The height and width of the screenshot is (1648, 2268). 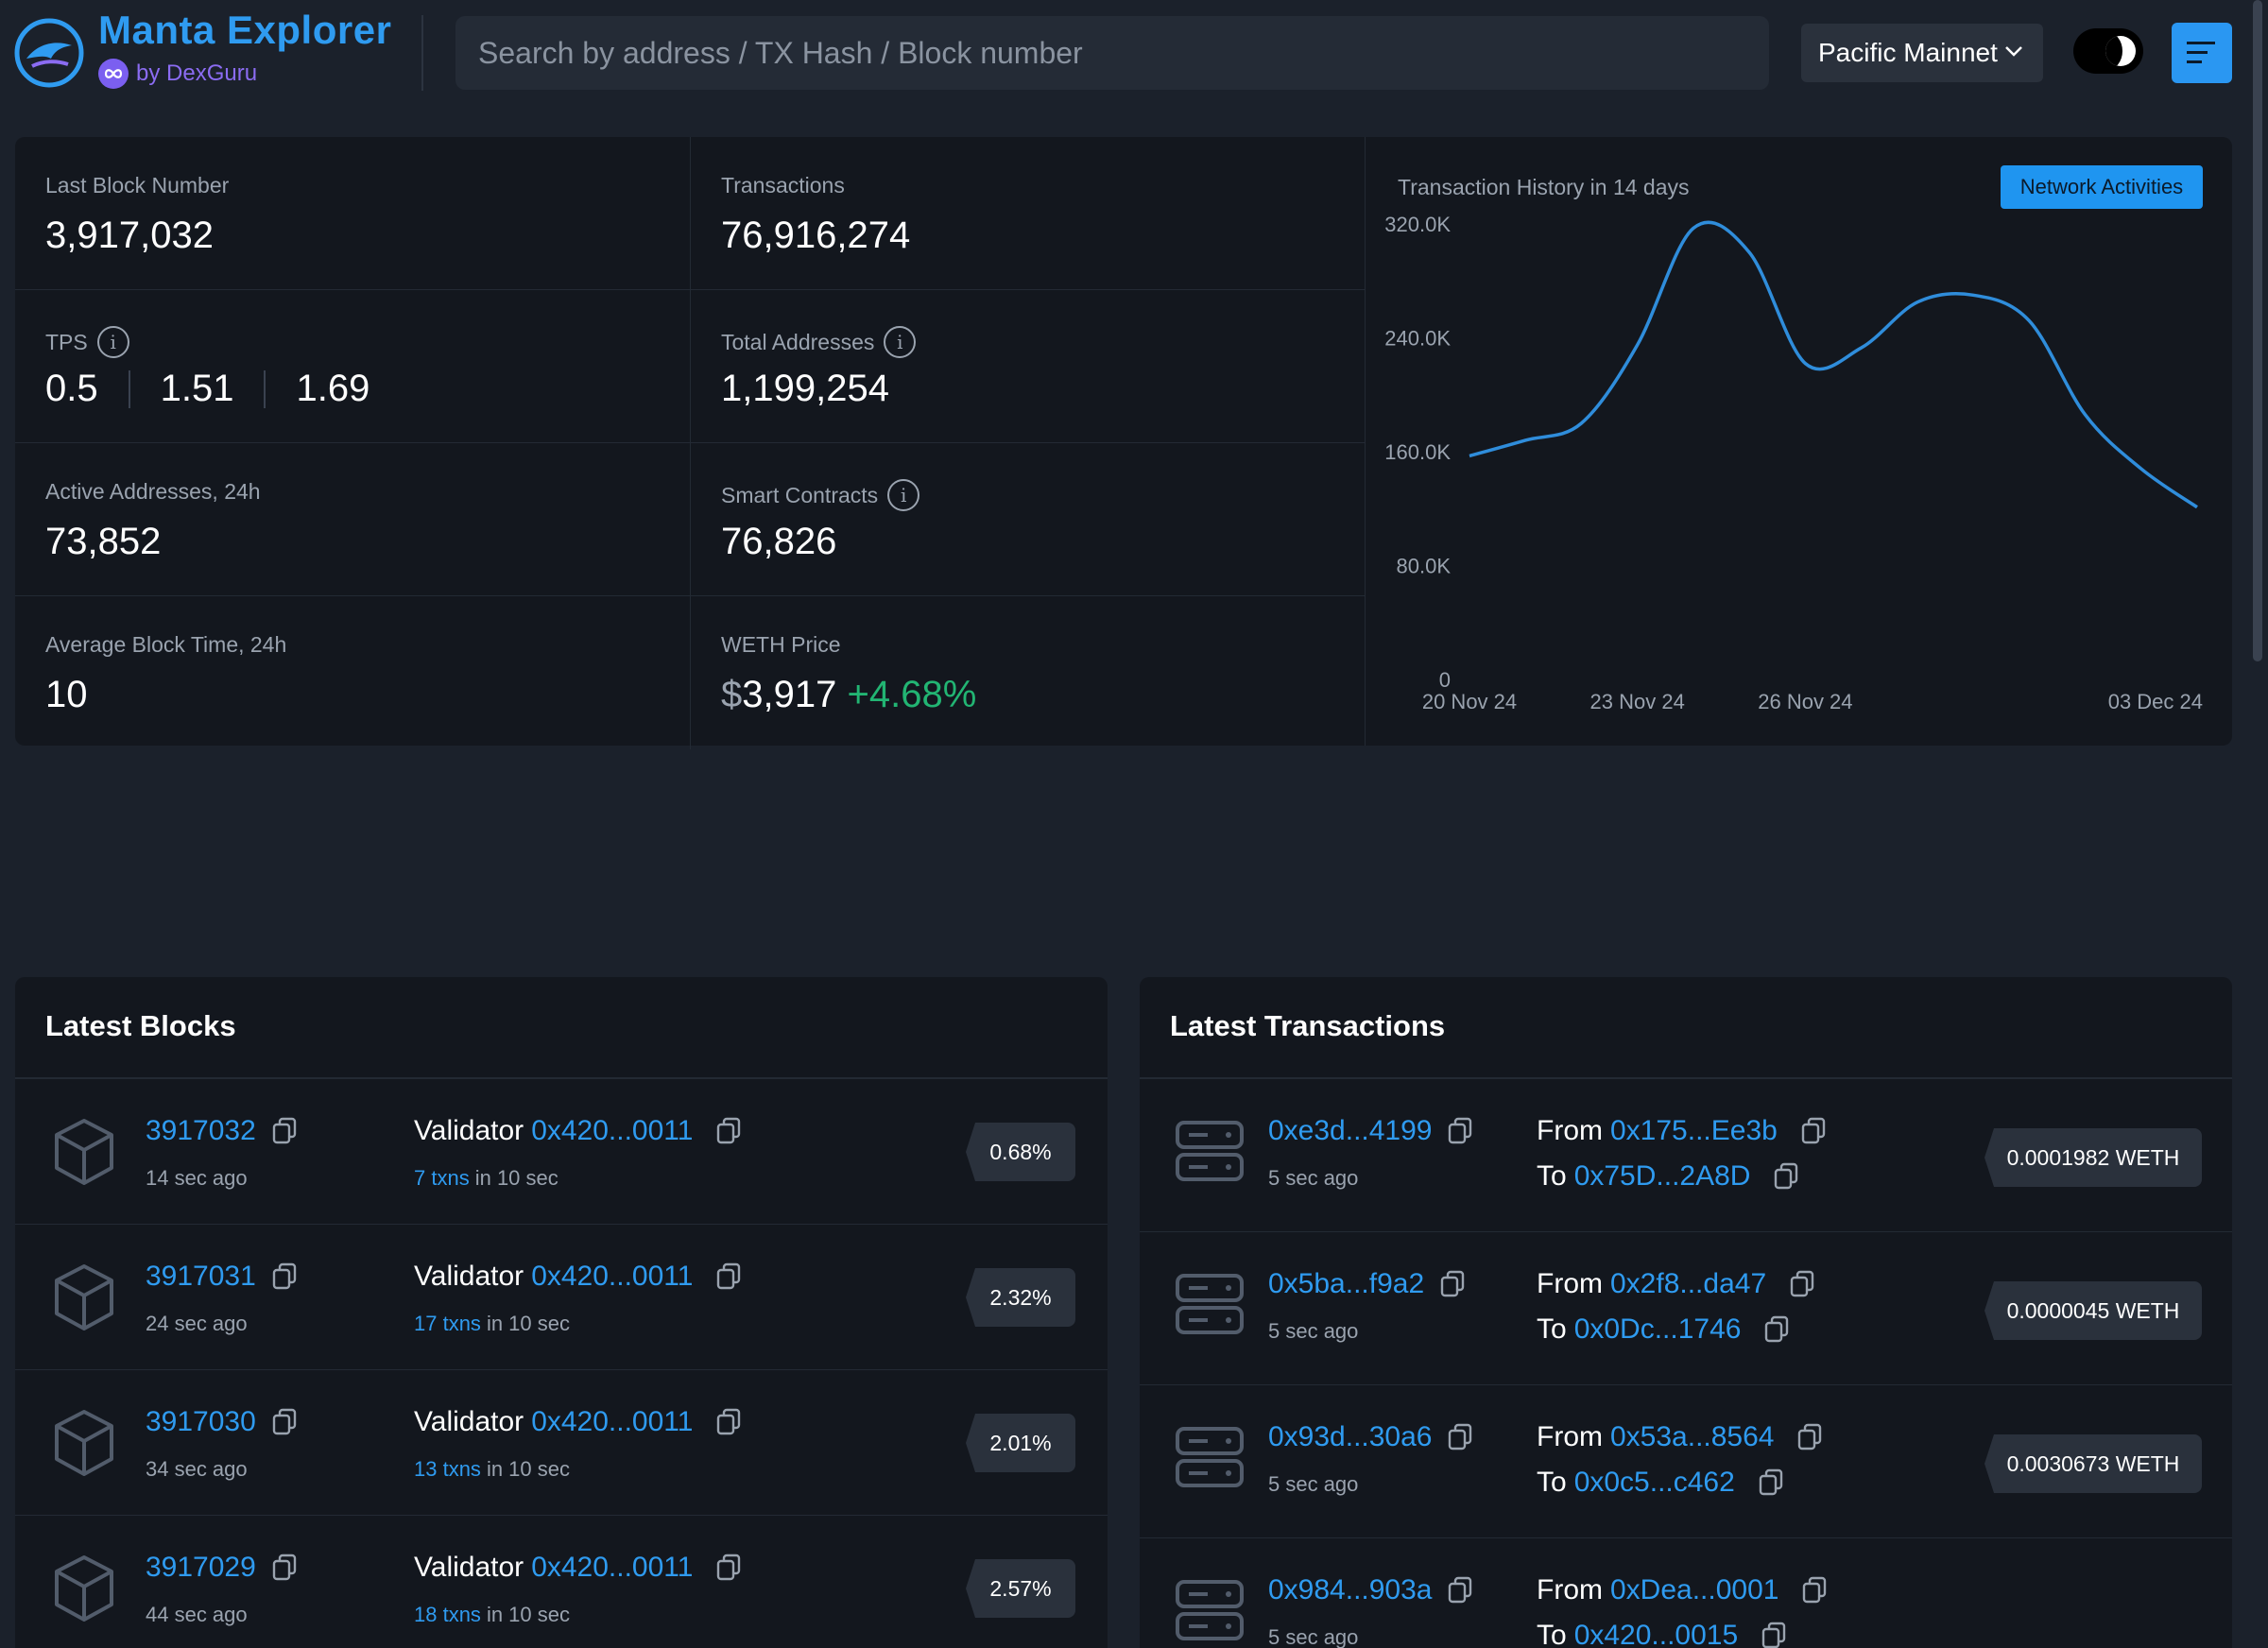 I want to click on to-address-link: 0x0c5...c462, so click(x=1654, y=1483).